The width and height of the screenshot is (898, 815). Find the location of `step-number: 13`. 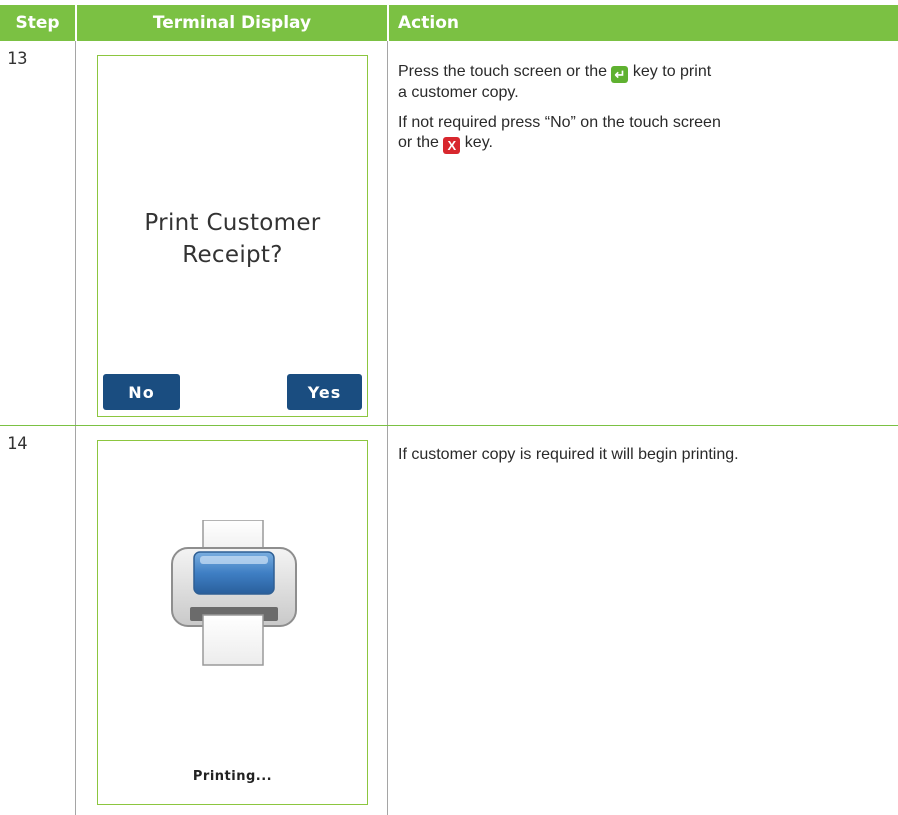

step-number: 13 is located at coordinates (17, 59).